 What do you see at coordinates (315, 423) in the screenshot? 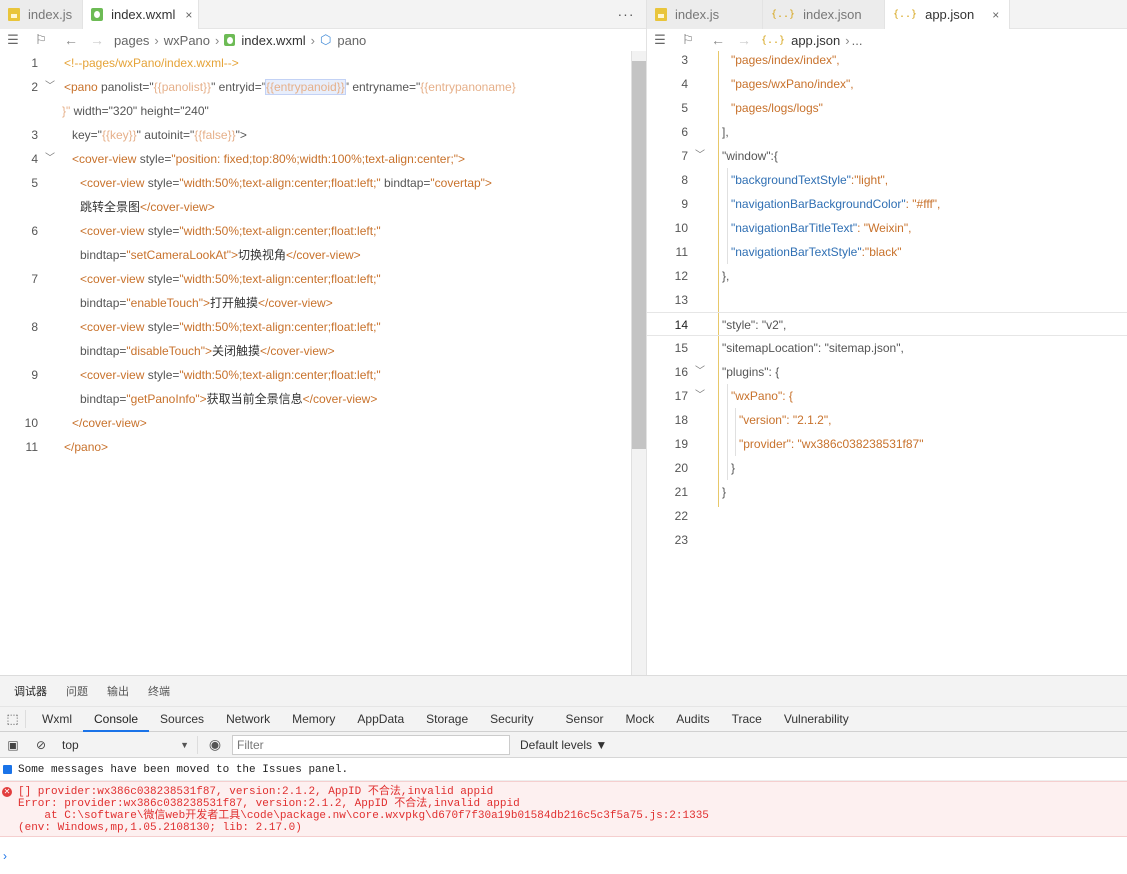
I see `code-line: 10 </cover-view>` at bounding box center [315, 423].